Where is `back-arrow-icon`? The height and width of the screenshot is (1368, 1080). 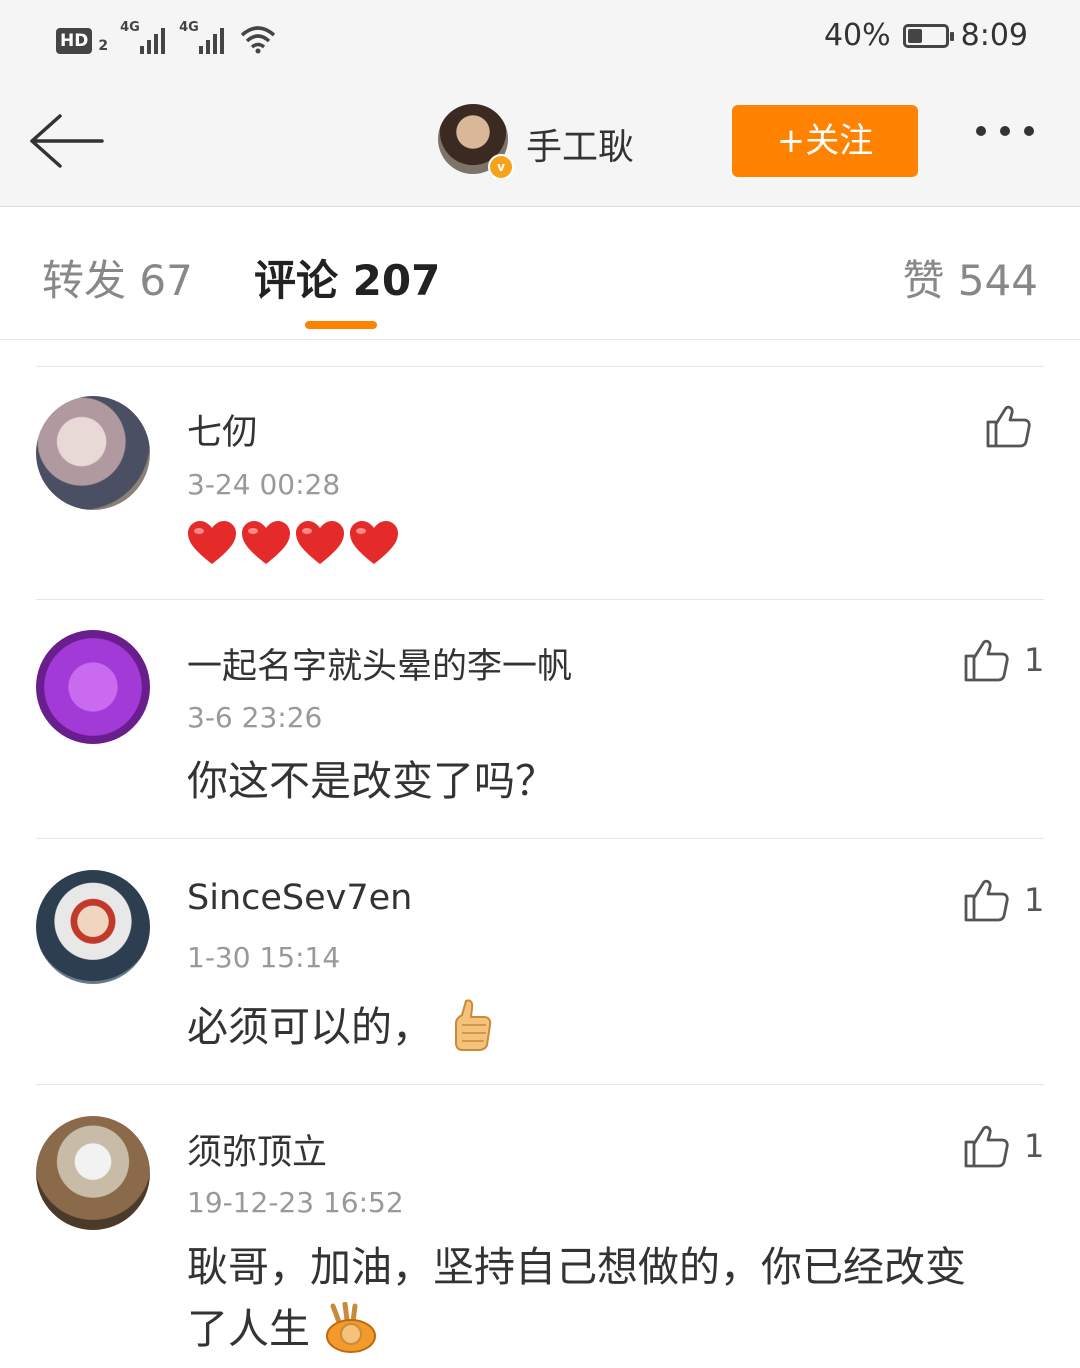
back-arrow-icon is located at coordinates (66, 141).